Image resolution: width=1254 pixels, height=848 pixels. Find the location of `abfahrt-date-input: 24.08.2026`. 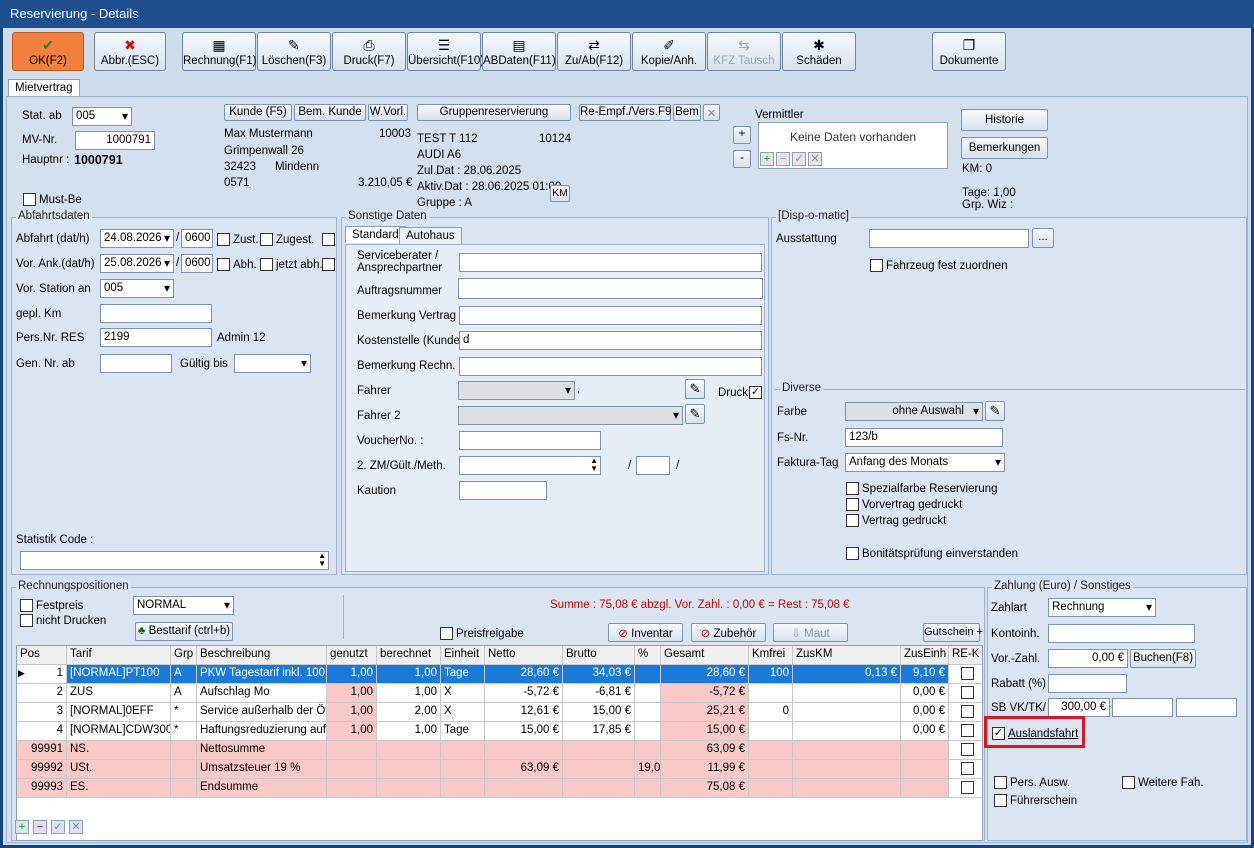

abfahrt-date-input: 24.08.2026 is located at coordinates (137, 238).